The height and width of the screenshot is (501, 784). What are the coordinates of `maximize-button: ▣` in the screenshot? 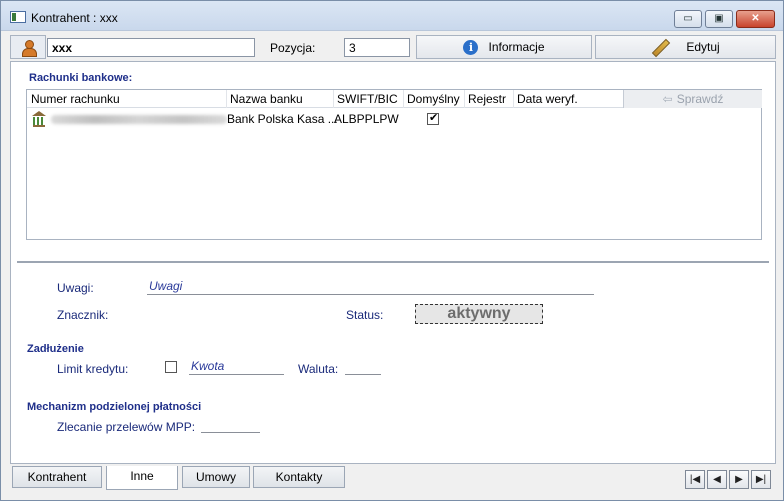 It's located at (719, 19).